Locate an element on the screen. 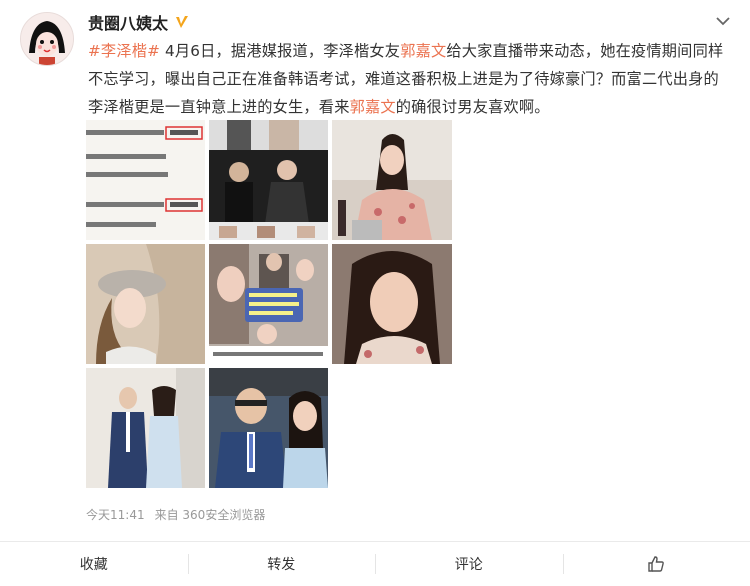 This screenshot has width=750, height=586. post-text-part-3: 的确很讨男友喜欢啊。 is located at coordinates (473, 107).